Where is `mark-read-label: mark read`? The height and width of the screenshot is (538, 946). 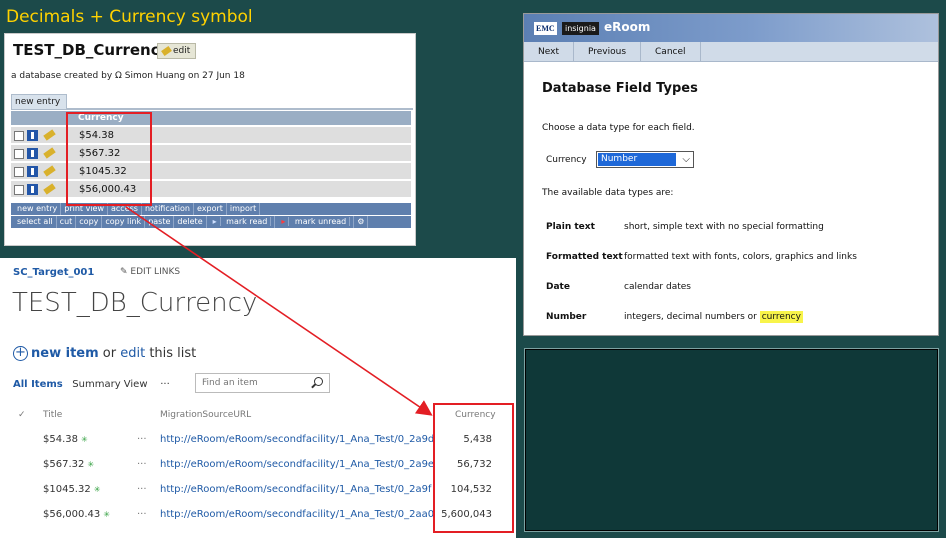
mark-read-label: mark read is located at coordinates (247, 221).